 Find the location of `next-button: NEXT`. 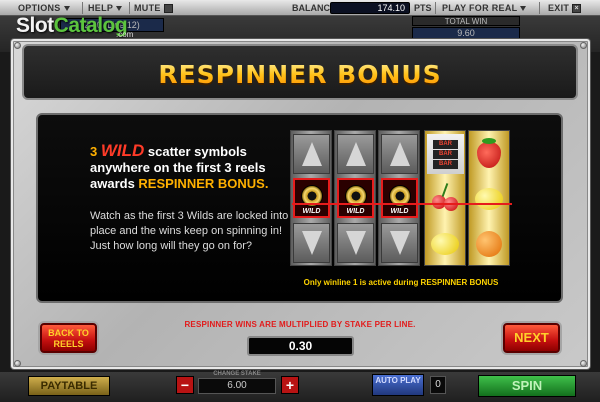

next-button: NEXT is located at coordinates (531, 338).